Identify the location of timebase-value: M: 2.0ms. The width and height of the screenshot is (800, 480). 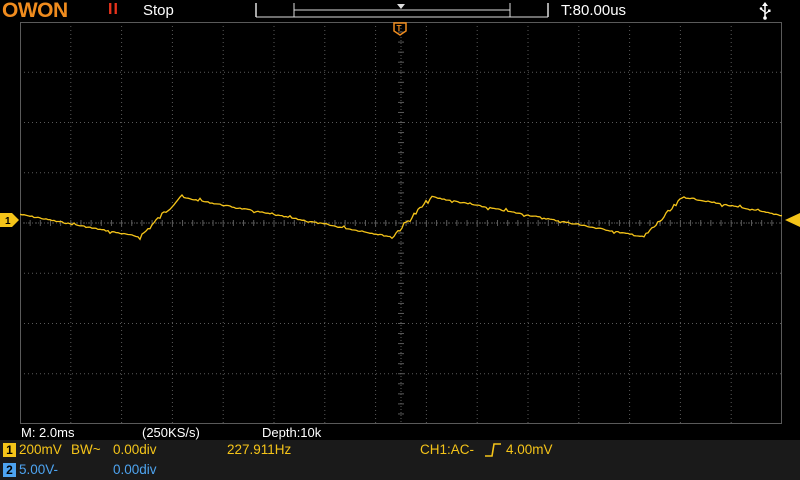
(47, 432).